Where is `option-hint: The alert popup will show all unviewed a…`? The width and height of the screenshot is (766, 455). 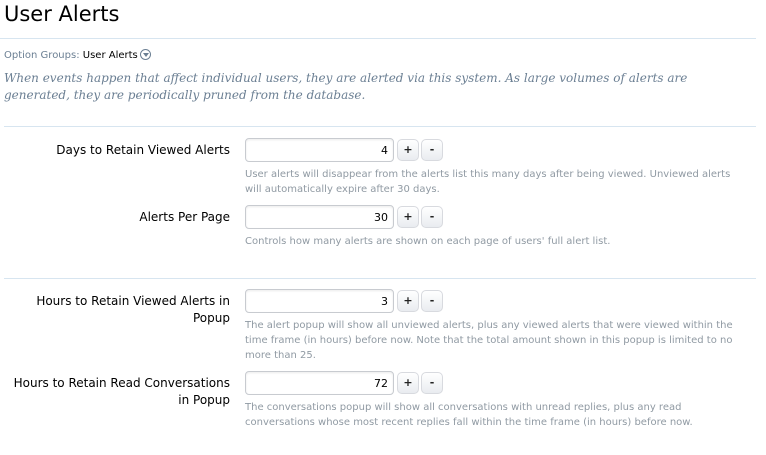 option-hint: The alert popup will show all unviewed a… is located at coordinates (489, 340).